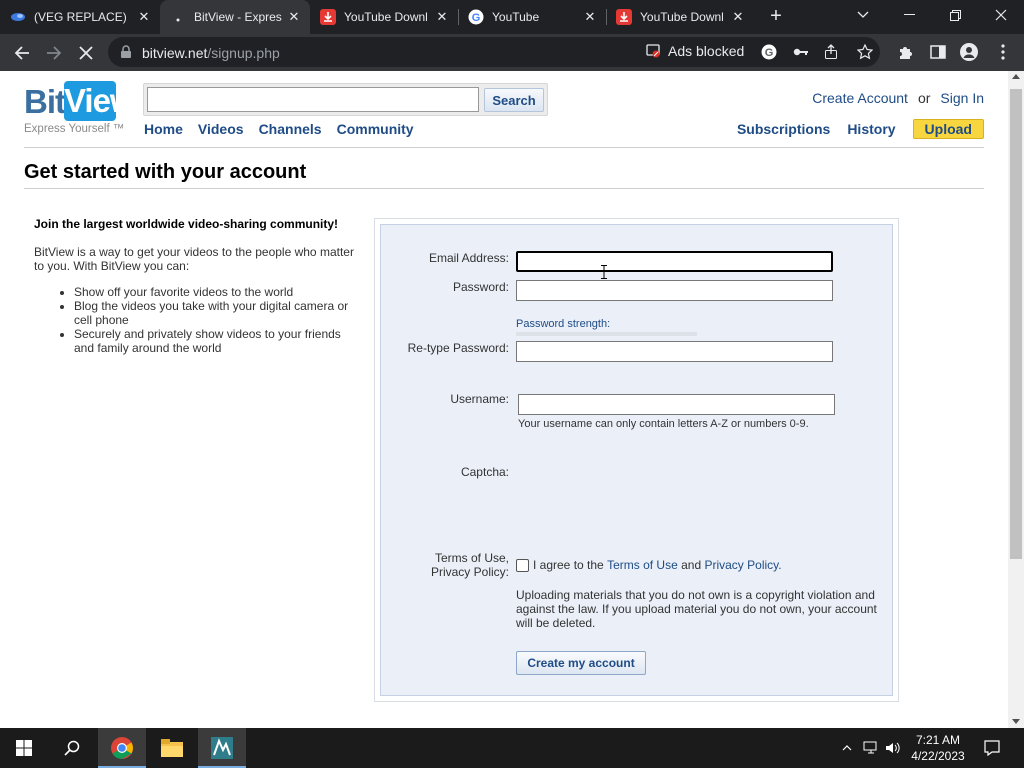 This screenshot has height=768, width=1024. What do you see at coordinates (522, 565) in the screenshot?
I see `agree-checkbox` at bounding box center [522, 565].